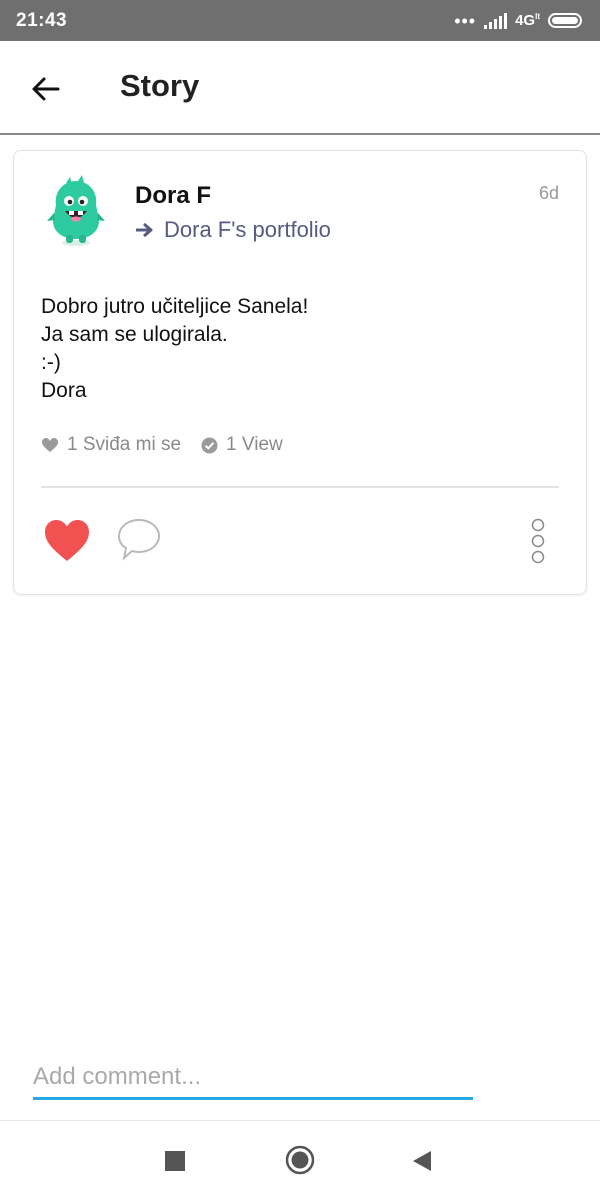  Describe the element at coordinates (548, 193) in the screenshot. I see `story-age: 6d` at that location.